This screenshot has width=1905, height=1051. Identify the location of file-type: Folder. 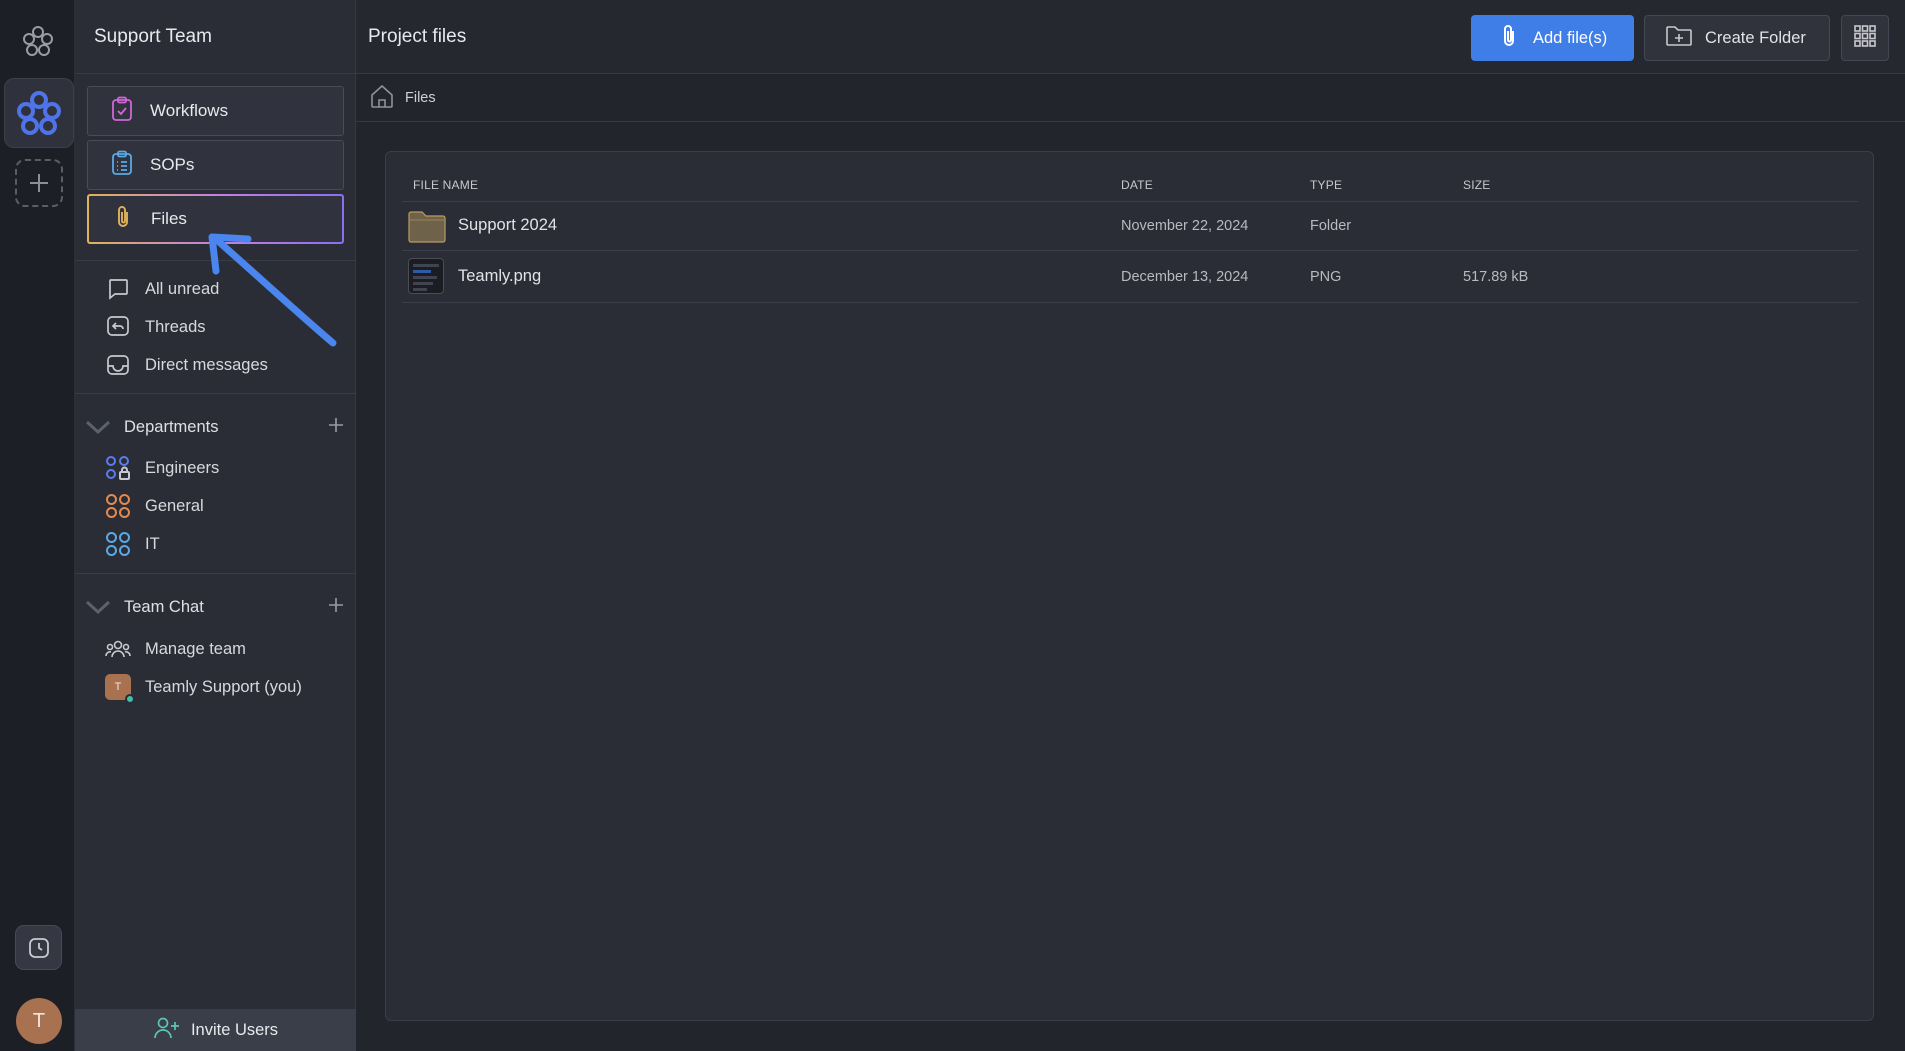
(1331, 226).